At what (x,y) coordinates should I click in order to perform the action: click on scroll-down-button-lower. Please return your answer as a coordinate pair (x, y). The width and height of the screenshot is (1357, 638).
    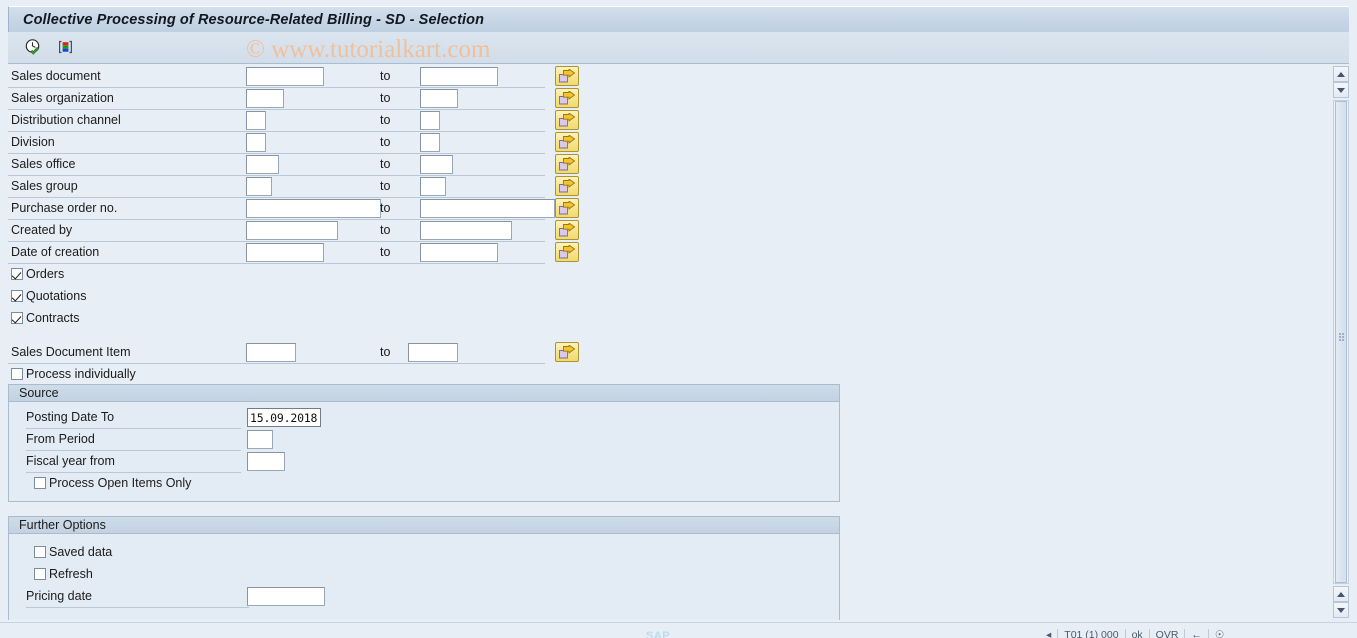
    Looking at the image, I should click on (1341, 610).